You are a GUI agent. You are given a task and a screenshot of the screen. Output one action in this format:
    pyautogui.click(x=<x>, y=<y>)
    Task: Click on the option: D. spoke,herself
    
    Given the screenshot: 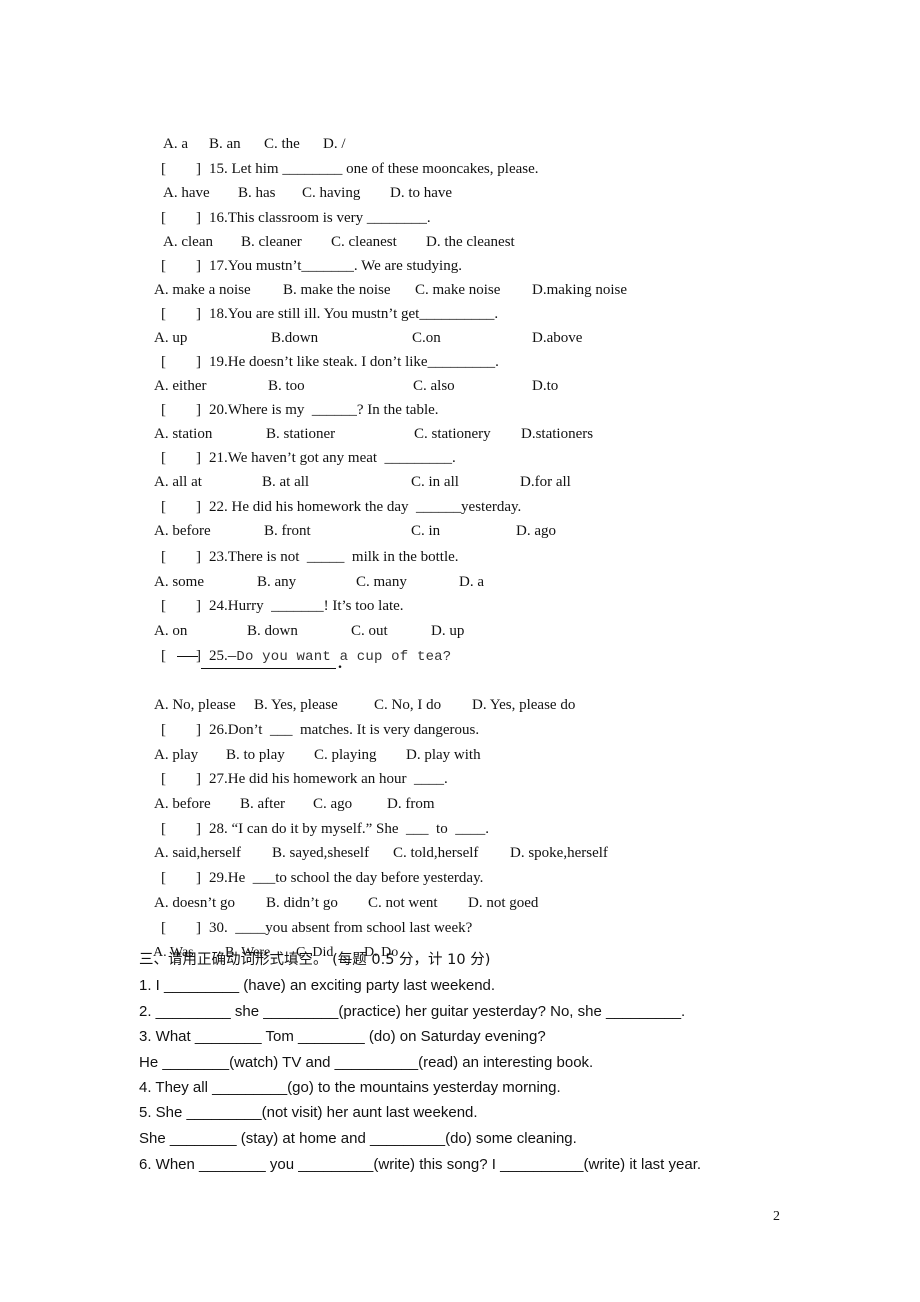 What is the action you would take?
    pyautogui.click(x=559, y=853)
    